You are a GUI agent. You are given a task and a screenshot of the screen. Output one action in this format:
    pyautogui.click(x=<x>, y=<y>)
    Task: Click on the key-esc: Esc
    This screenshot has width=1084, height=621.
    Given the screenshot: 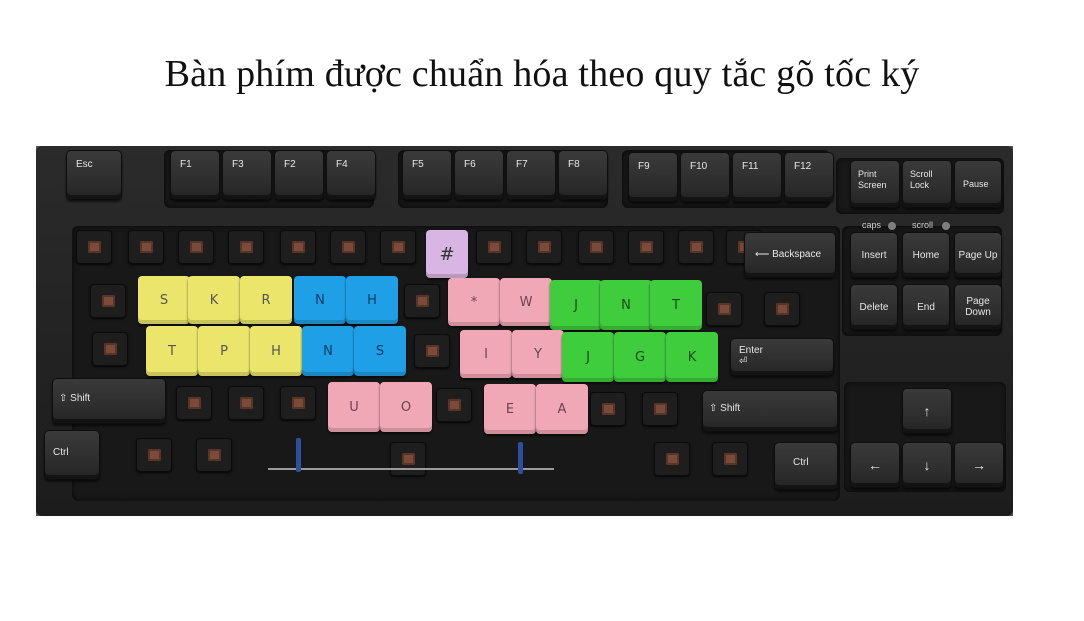 What is the action you would take?
    pyautogui.click(x=94, y=175)
    